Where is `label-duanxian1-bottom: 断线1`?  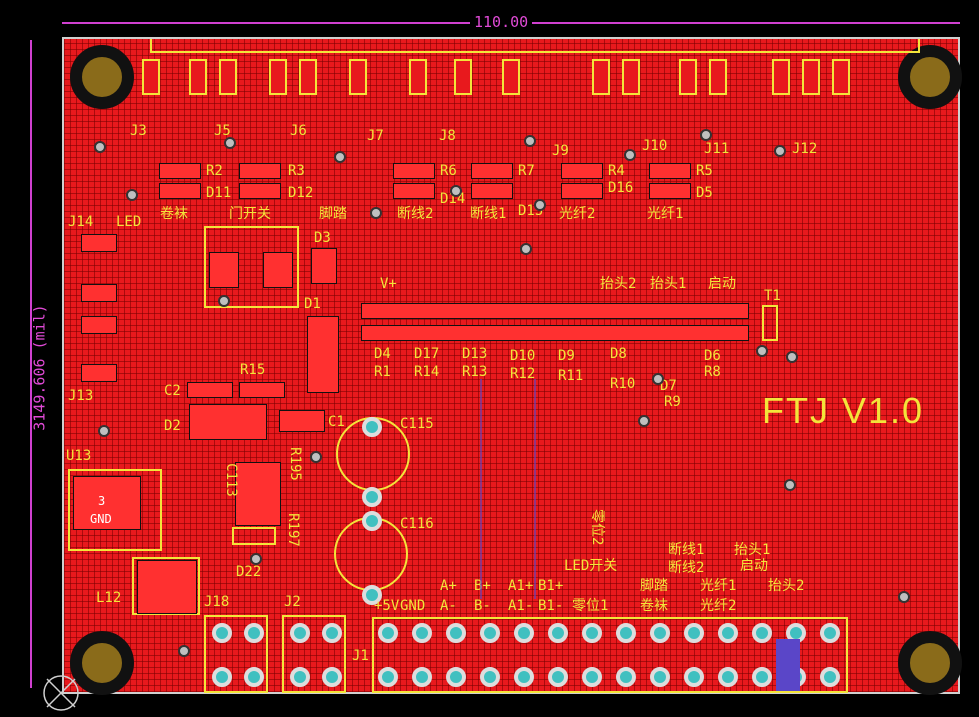 label-duanxian1-bottom: 断线1 is located at coordinates (686, 550).